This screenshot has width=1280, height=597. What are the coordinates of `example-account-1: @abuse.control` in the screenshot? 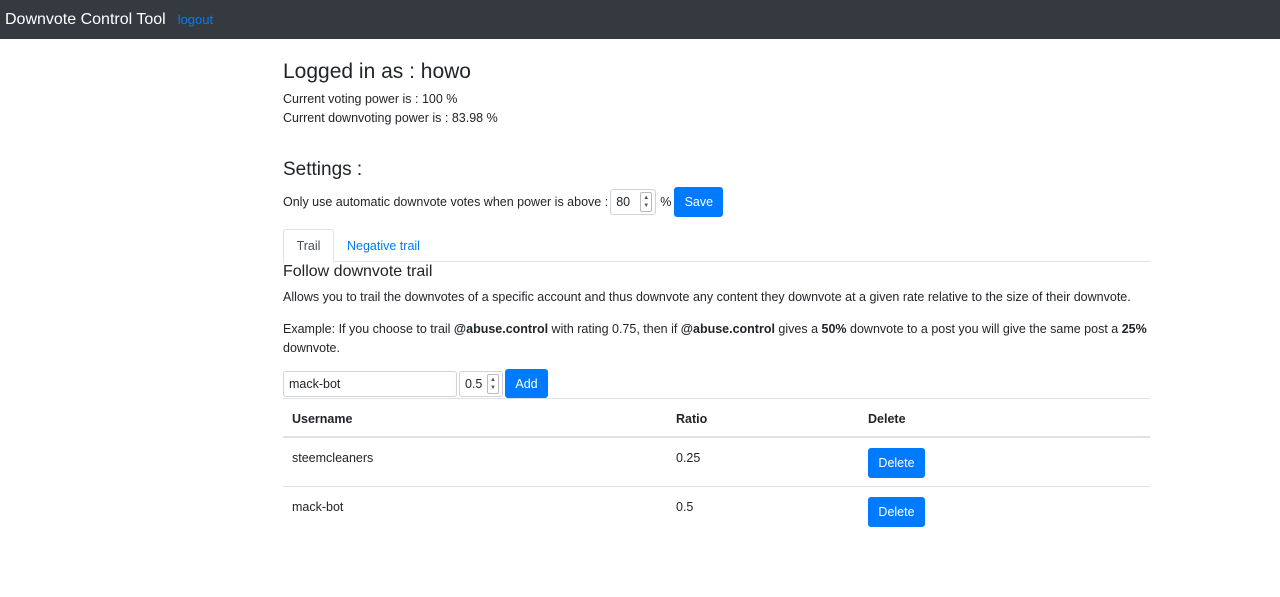 It's located at (501, 329).